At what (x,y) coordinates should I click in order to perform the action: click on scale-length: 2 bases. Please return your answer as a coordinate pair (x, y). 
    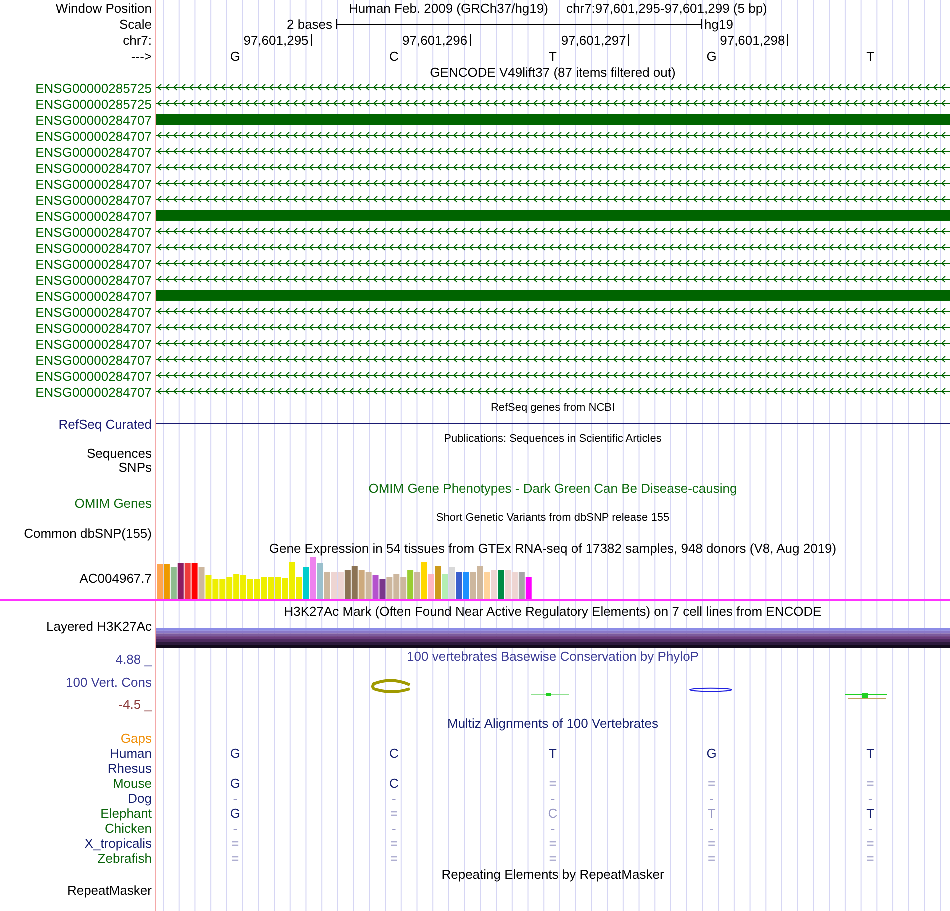
    Looking at the image, I should click on (310, 24).